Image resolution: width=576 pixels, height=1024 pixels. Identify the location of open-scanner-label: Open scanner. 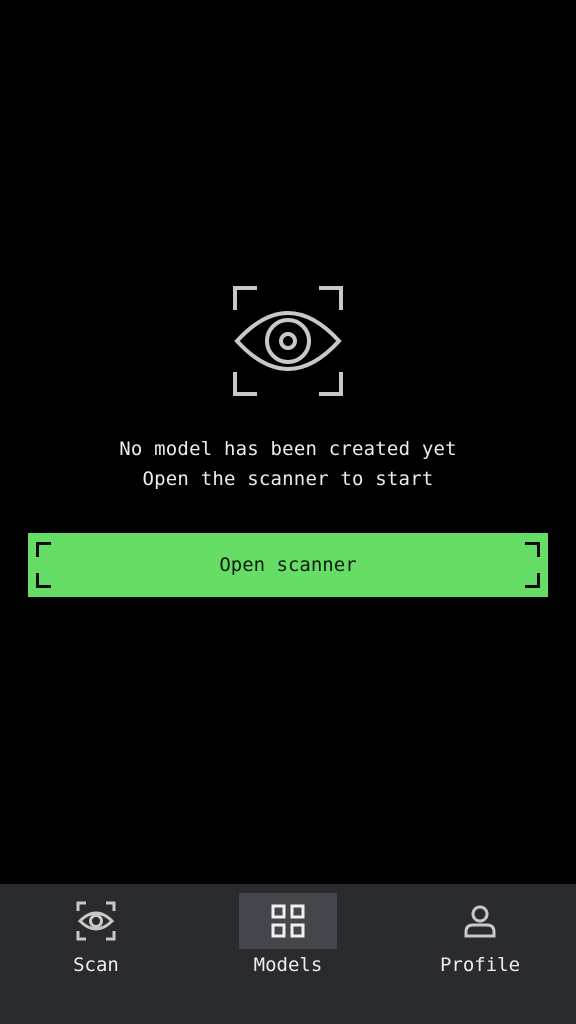
(288, 565).